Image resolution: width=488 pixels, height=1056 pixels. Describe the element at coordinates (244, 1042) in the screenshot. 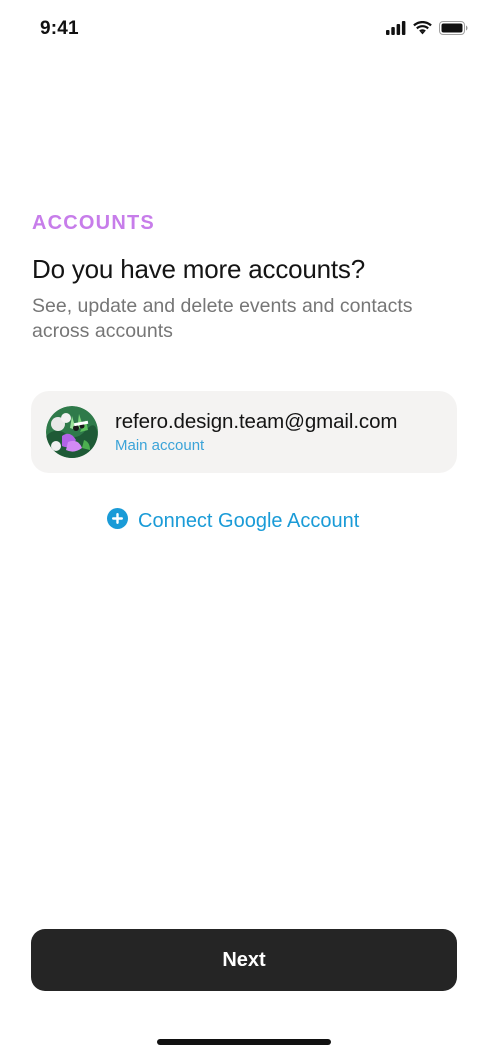

I see `home-indicator` at that location.